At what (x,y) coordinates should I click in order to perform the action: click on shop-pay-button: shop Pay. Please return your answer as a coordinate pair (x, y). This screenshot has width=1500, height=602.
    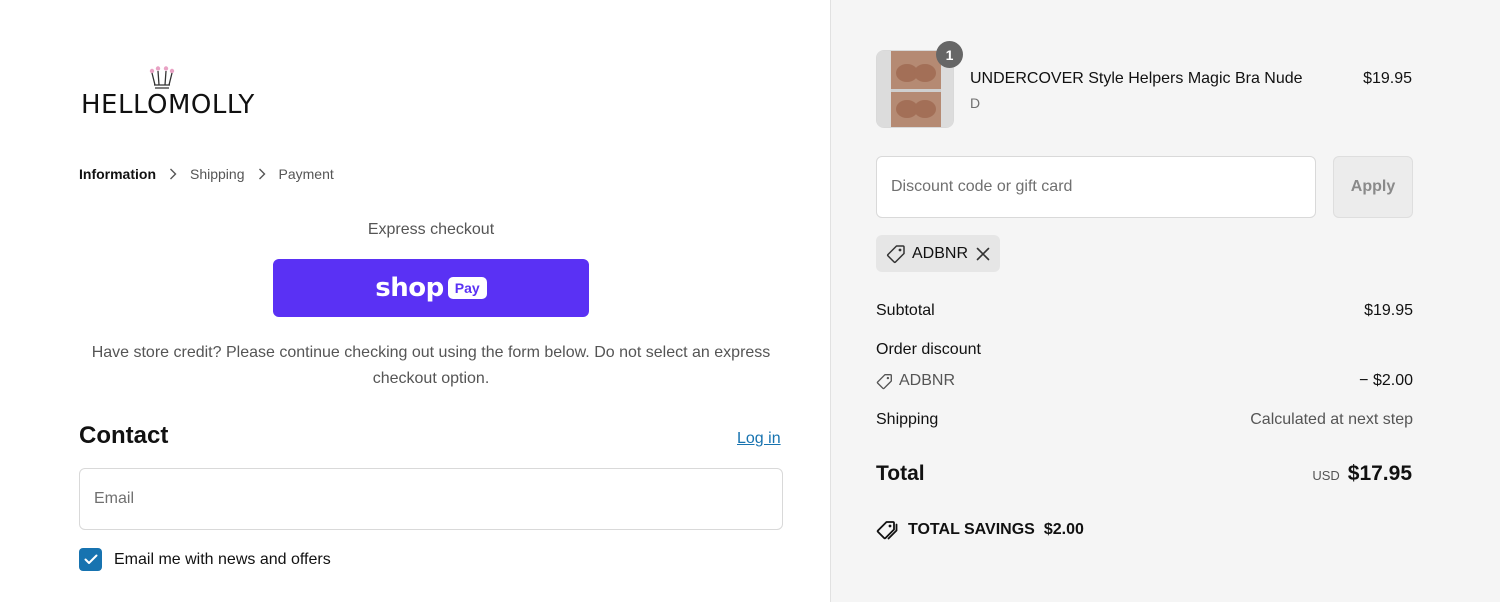
    Looking at the image, I should click on (431, 288).